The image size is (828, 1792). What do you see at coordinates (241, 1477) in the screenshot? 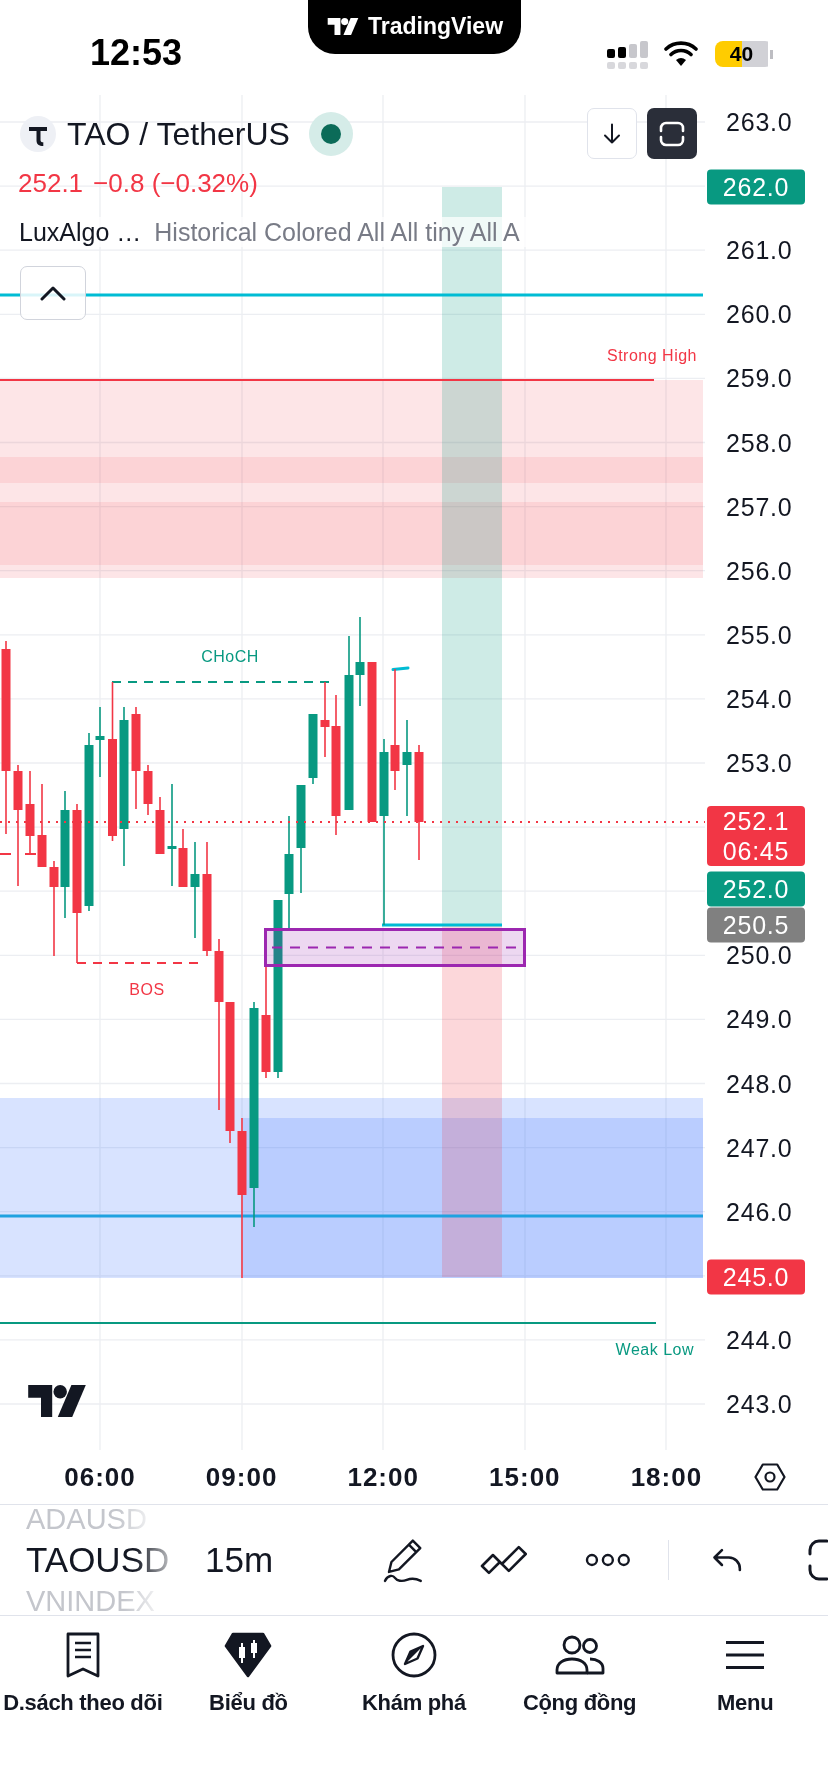
I see `time-axis-label: 09:00` at bounding box center [241, 1477].